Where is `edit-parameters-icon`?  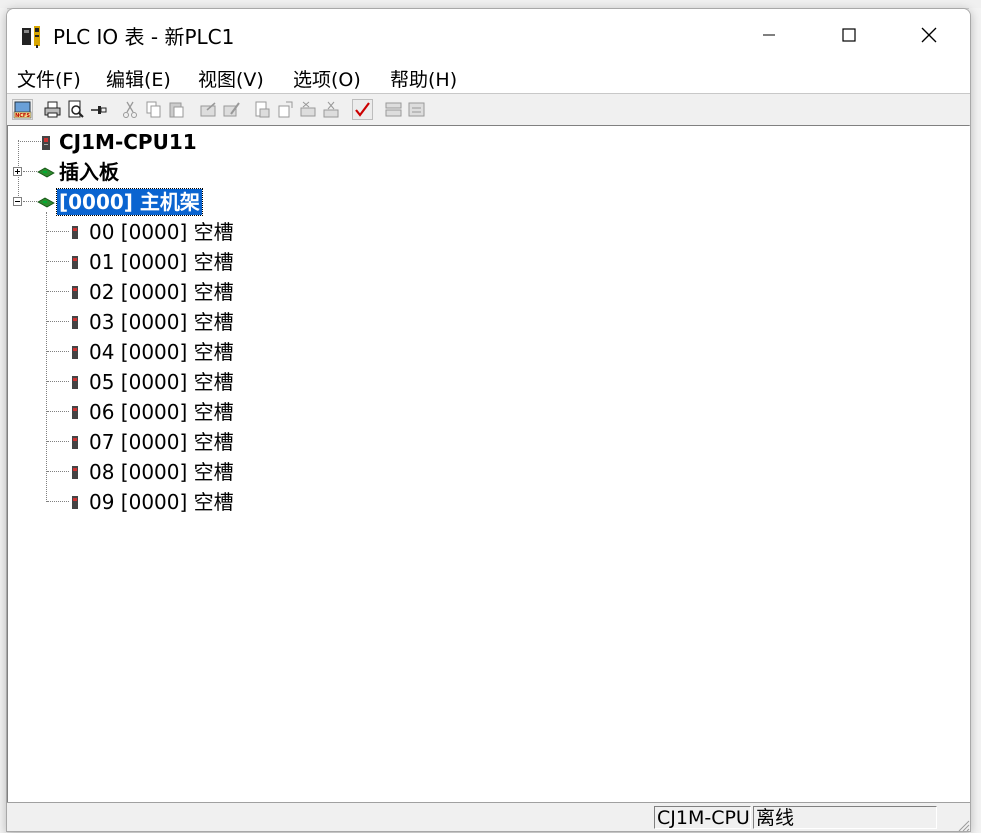 edit-parameters-icon is located at coordinates (231, 109).